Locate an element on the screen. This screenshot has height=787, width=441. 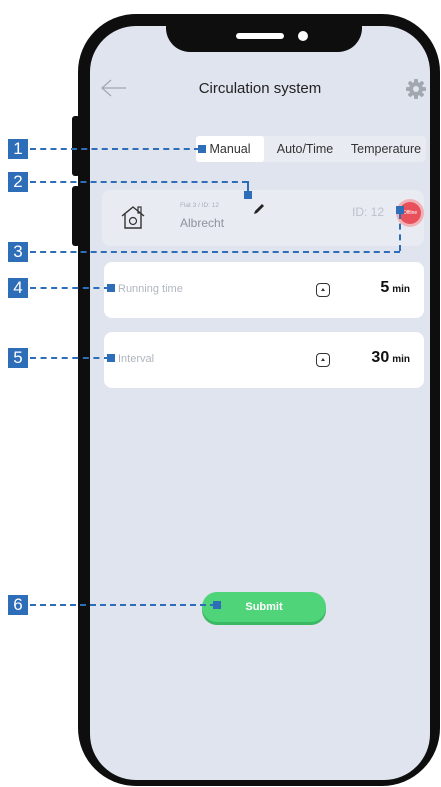
house-icon is located at coordinates (133, 217).